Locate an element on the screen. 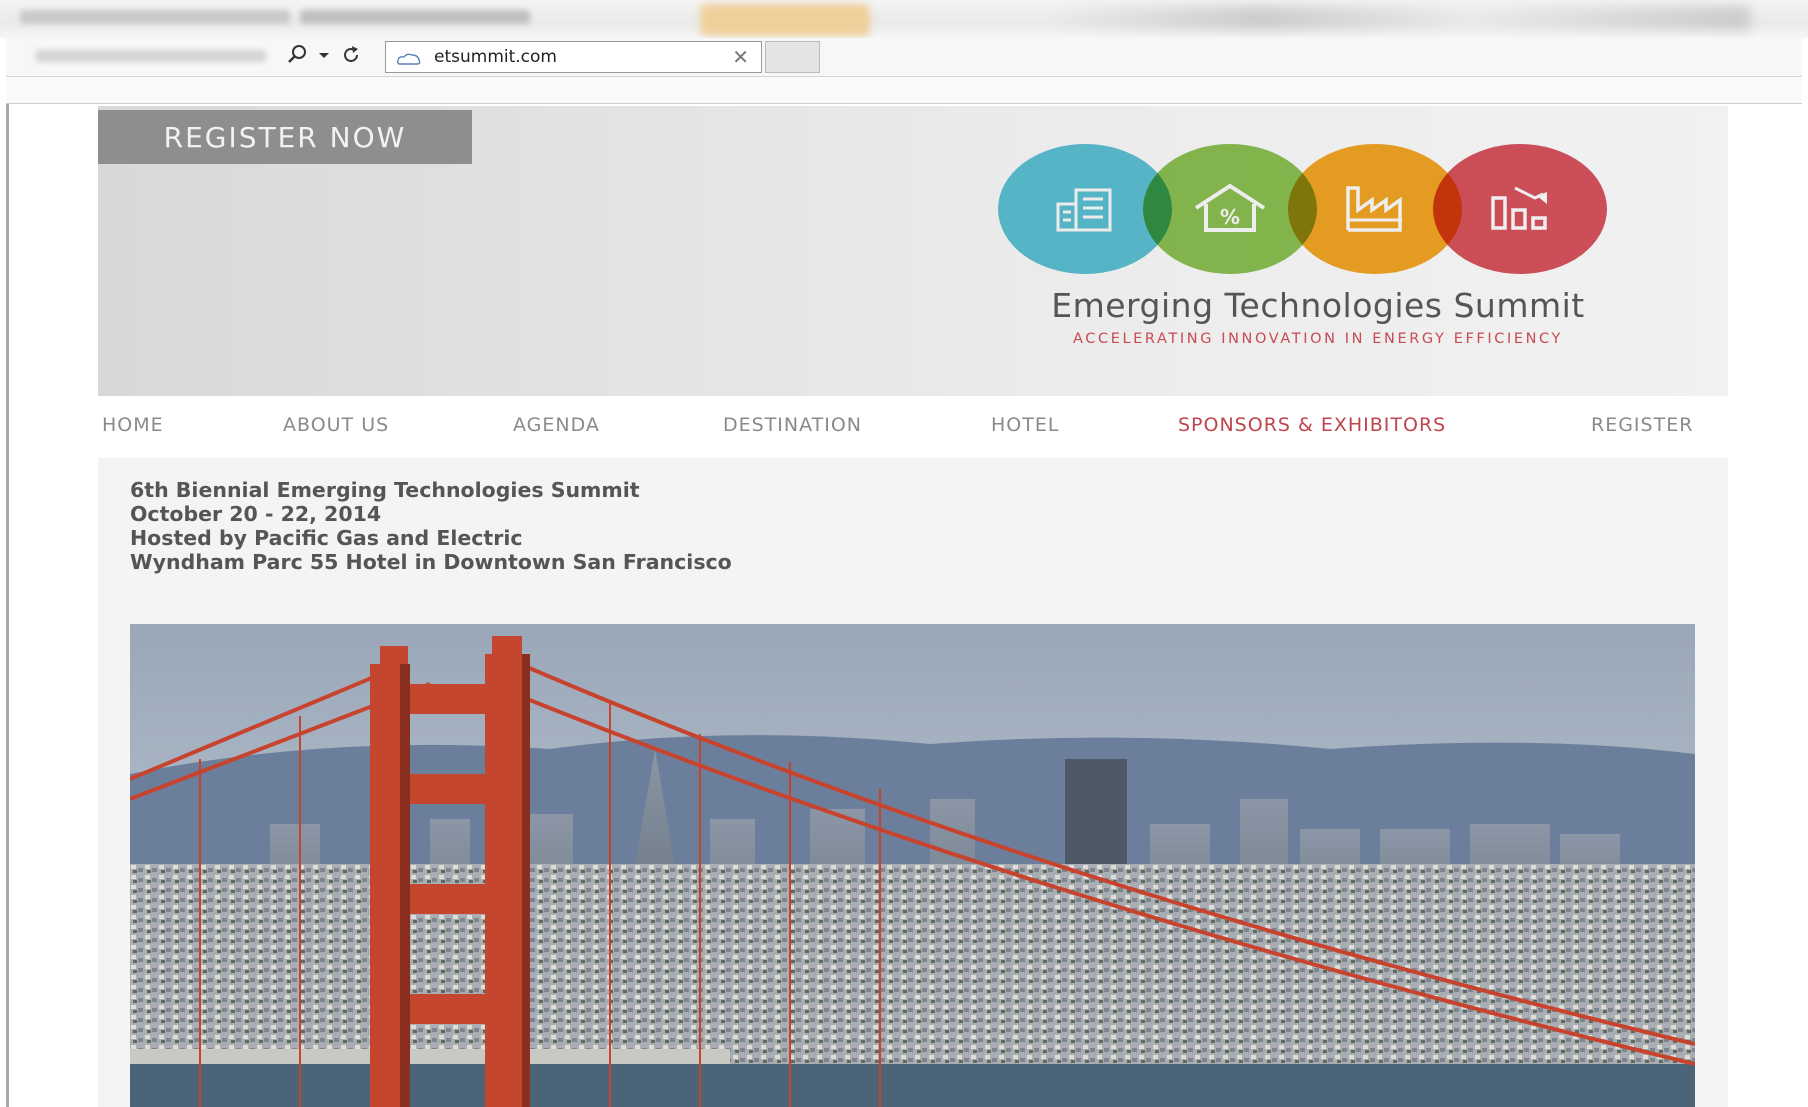  address-bar: etsummit.com ✕ is located at coordinates (573, 57).